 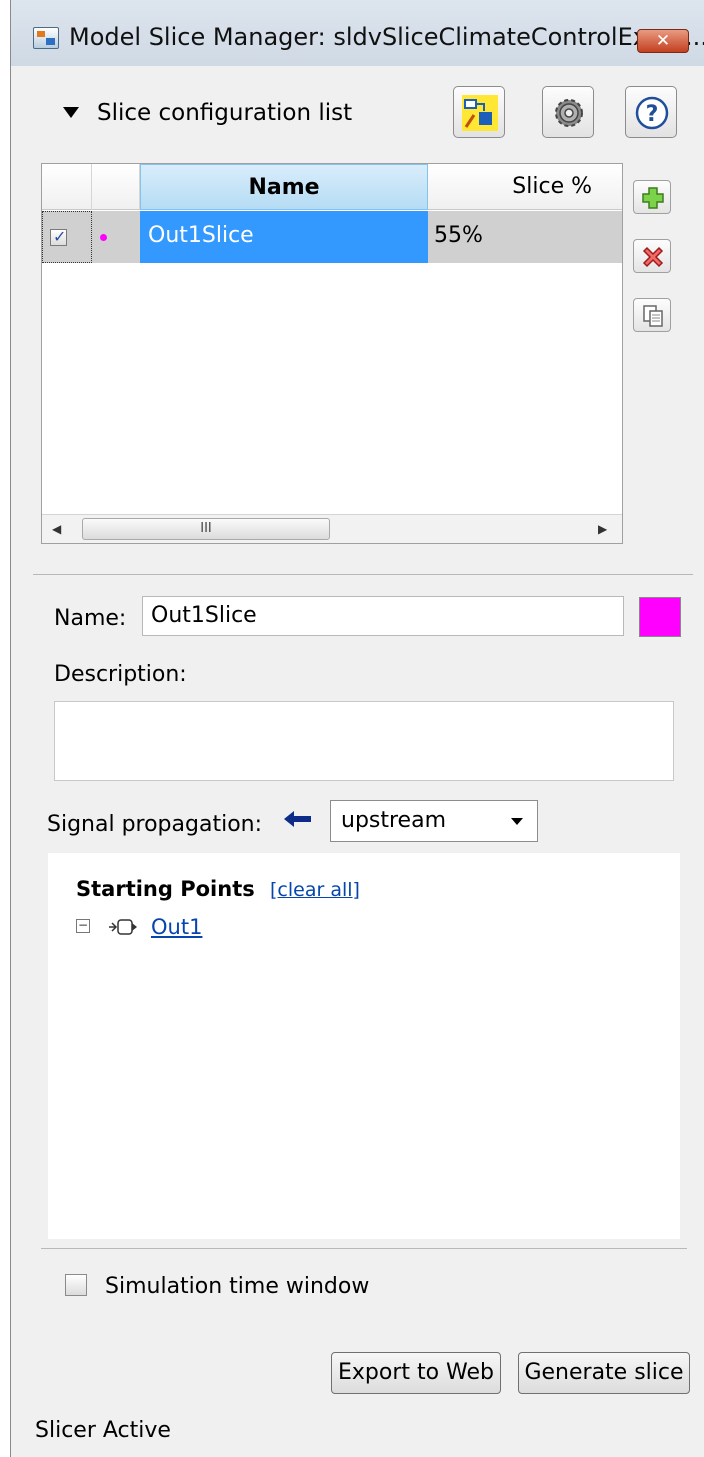 I want to click on row-color-dot, so click(x=103, y=237).